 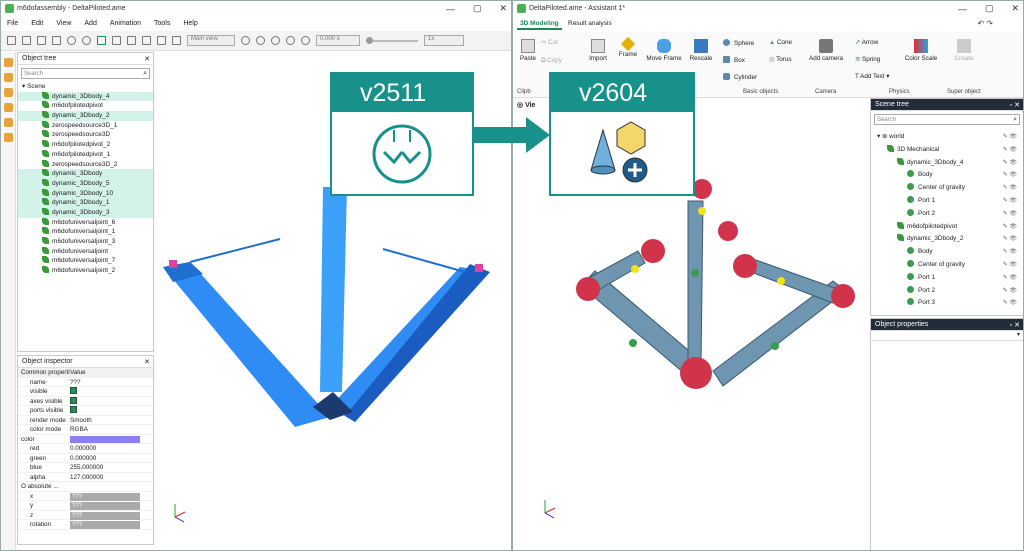 I want to click on pan-icon, so click(x=146, y=40).